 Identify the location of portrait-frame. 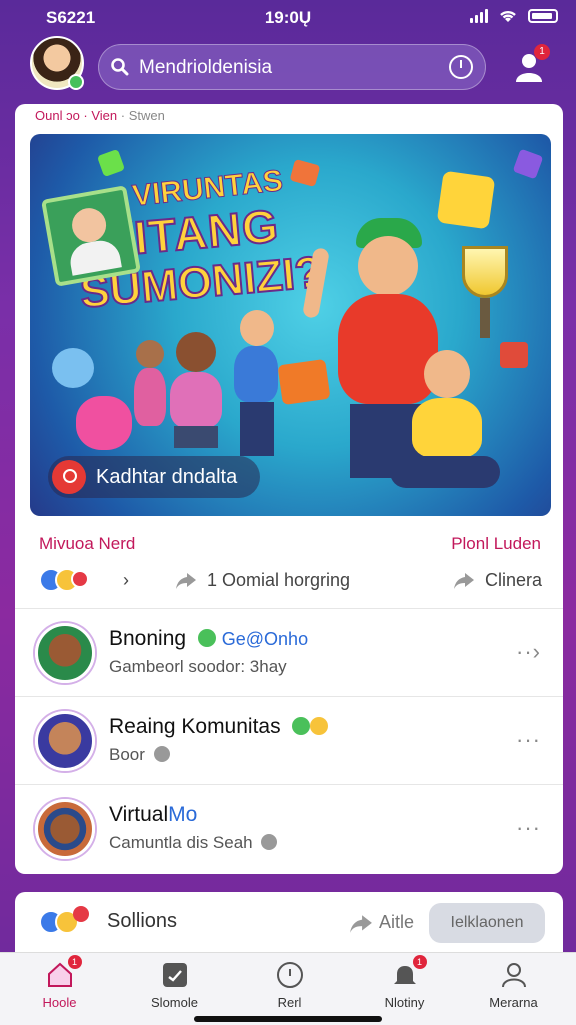
(91, 236).